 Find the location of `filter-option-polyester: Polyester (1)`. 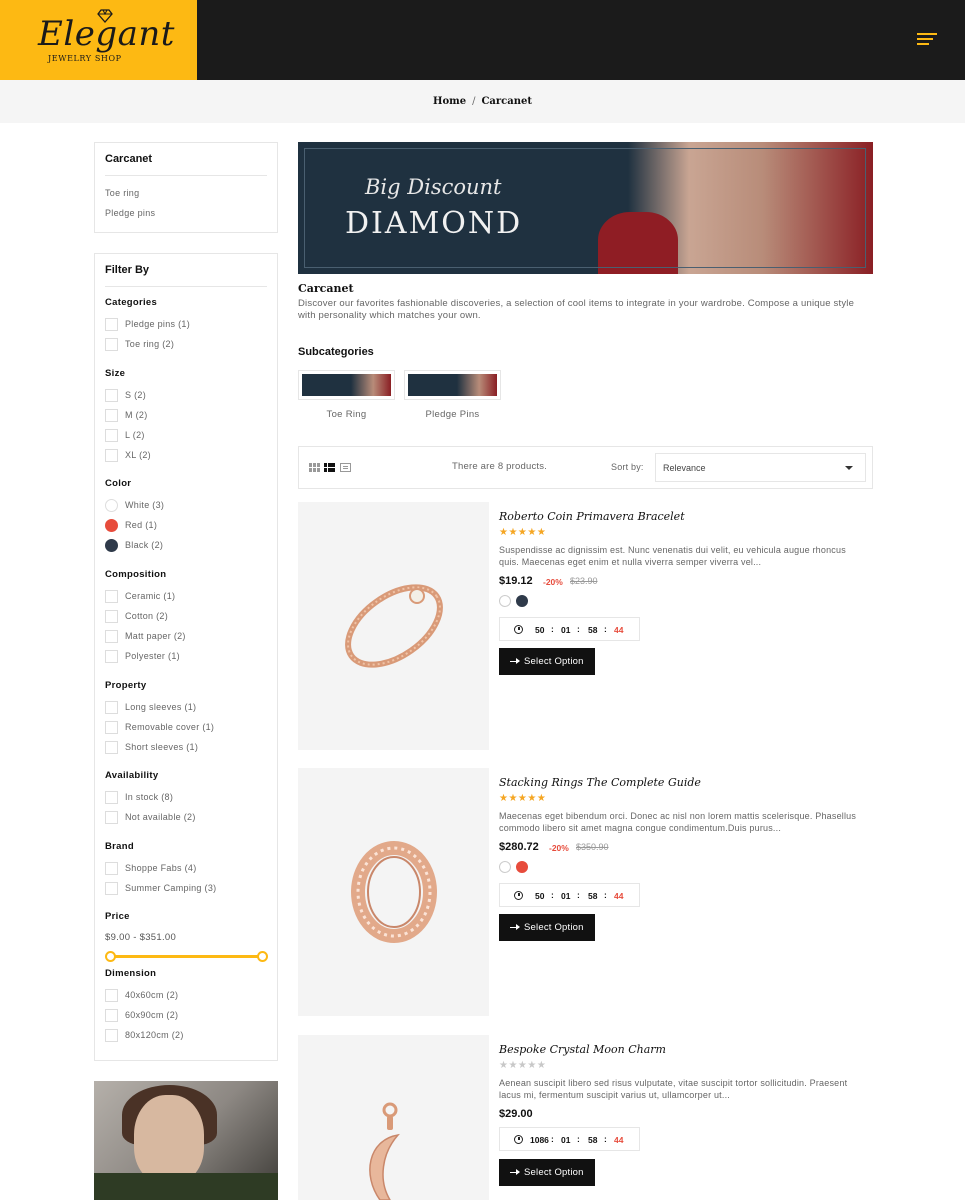

filter-option-polyester: Polyester (1) is located at coordinates (142, 656).